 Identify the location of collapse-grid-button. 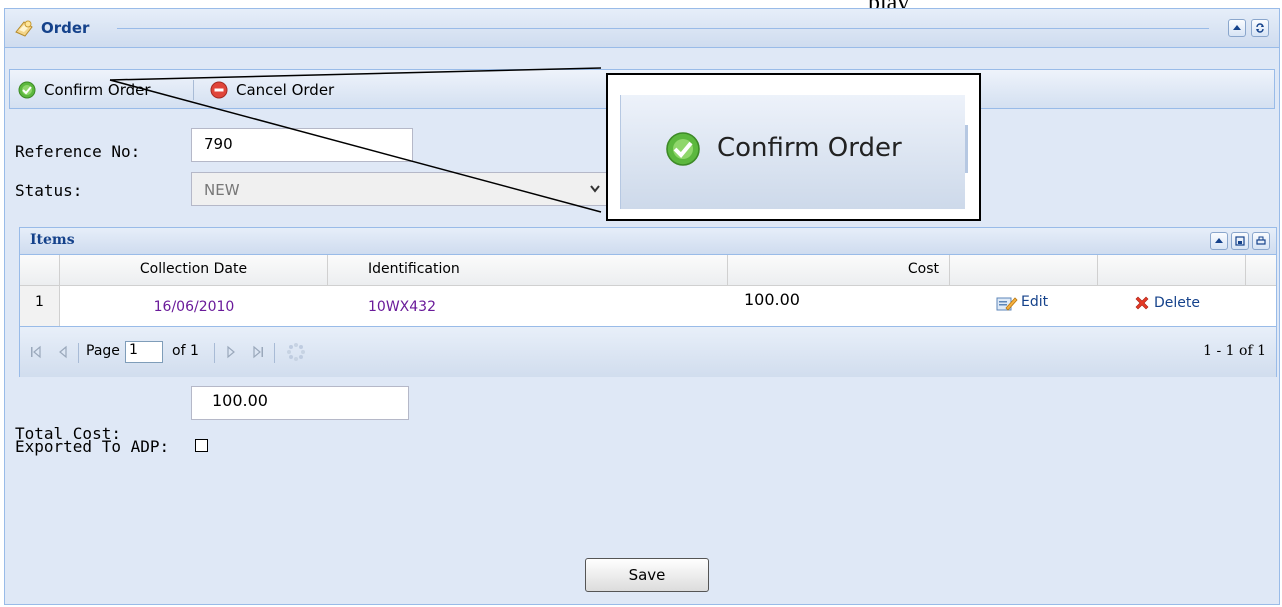
(1219, 241).